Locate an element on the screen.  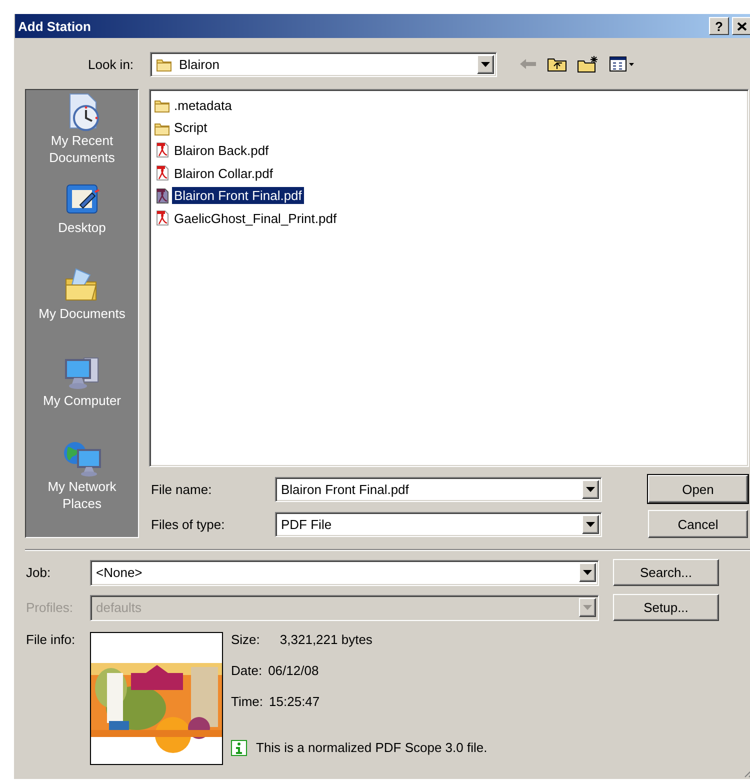
info-icon is located at coordinates (239, 748).